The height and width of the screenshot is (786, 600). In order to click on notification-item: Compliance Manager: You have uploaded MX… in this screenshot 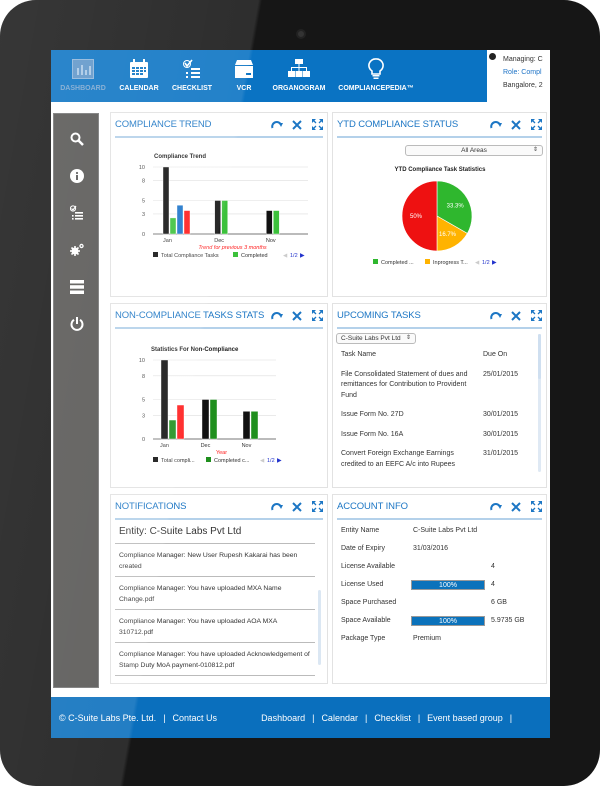, I will do `click(215, 592)`.